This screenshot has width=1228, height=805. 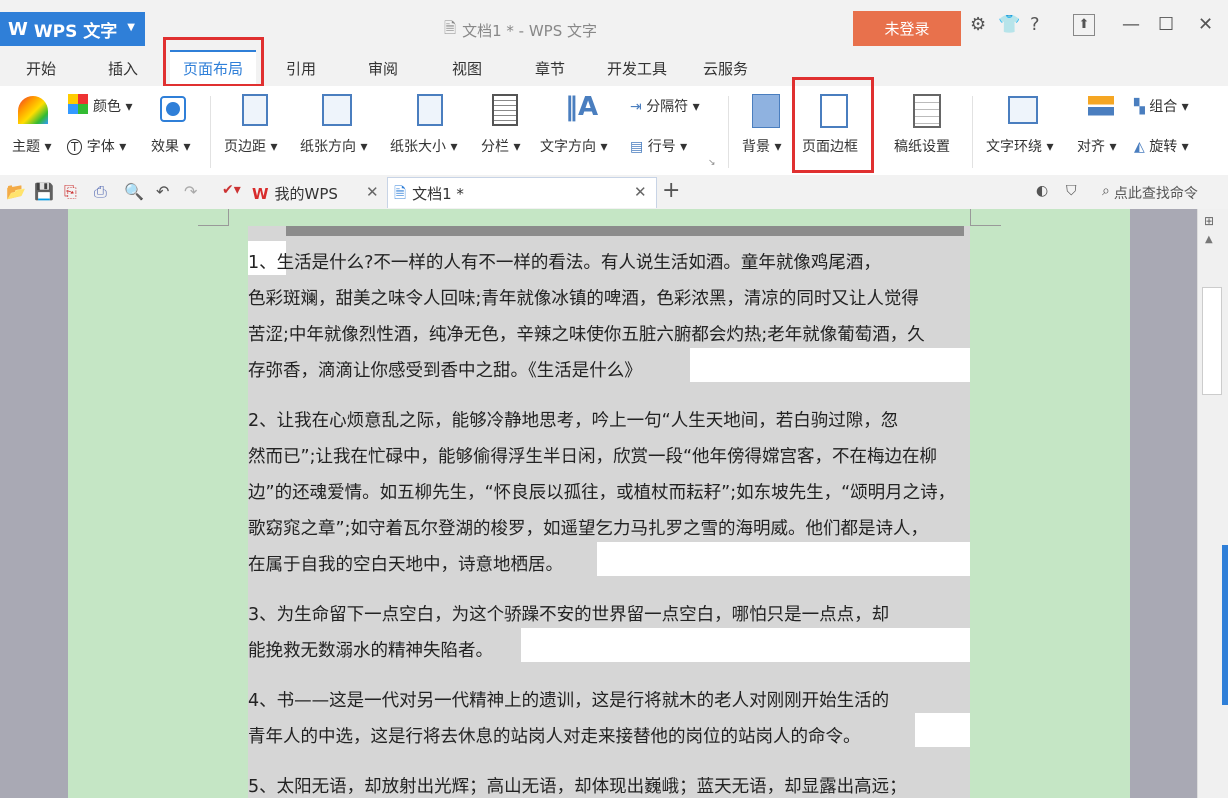 I want to click on wps-logo-icon: W, so click(x=18, y=29).